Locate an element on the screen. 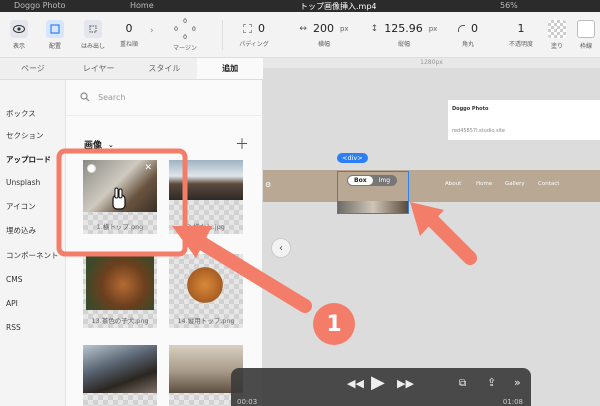  height-value: 125.96 is located at coordinates (403, 28).